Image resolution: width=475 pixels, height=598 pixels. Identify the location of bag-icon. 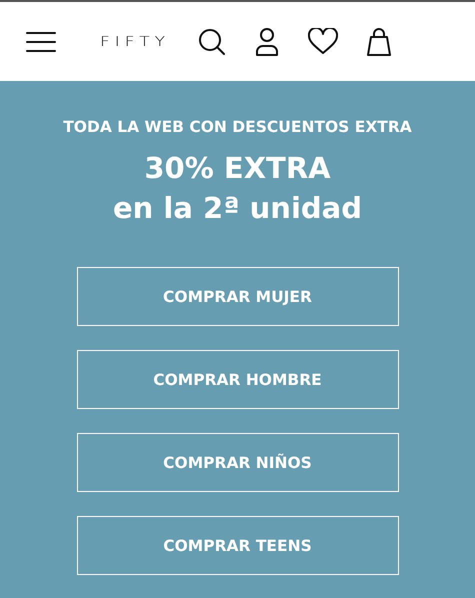
(379, 41).